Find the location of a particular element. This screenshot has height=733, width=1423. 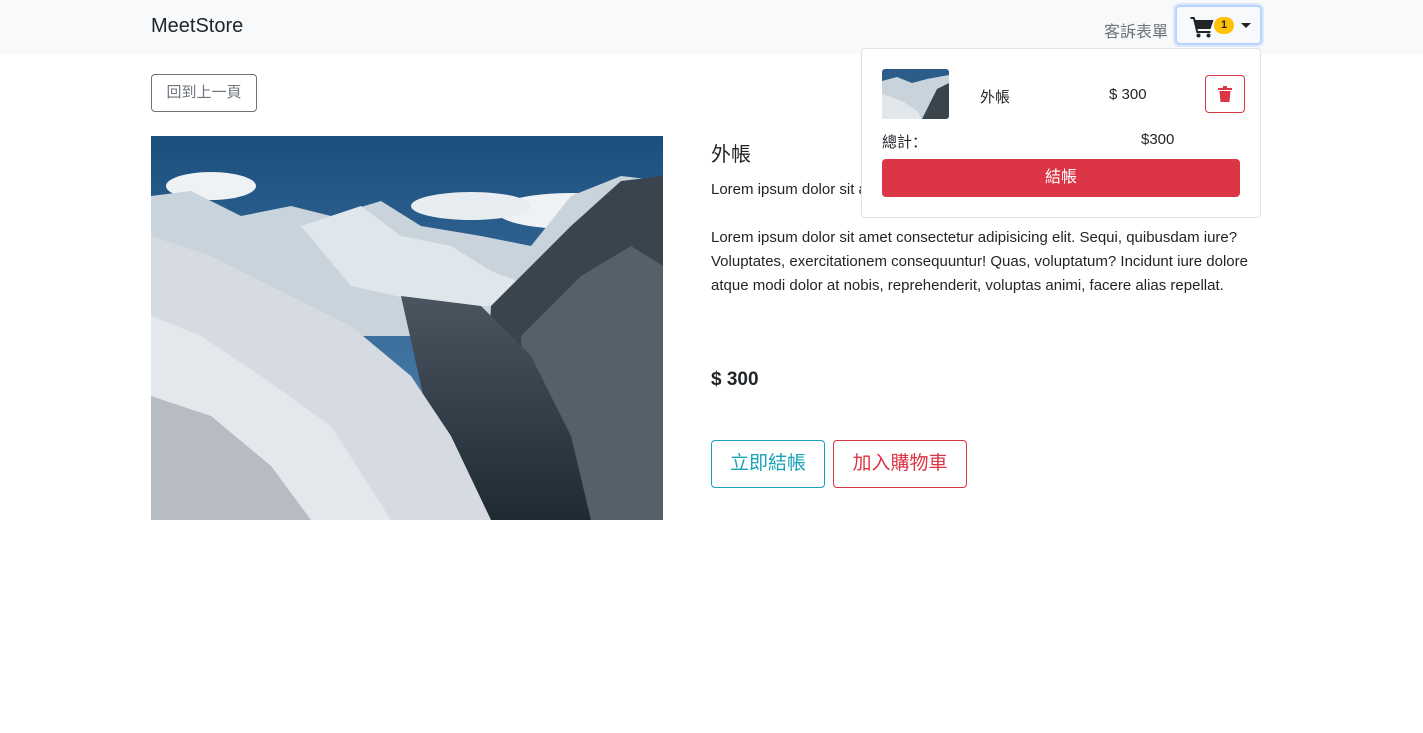

cart-item-name: 外帳 is located at coordinates (995, 97).